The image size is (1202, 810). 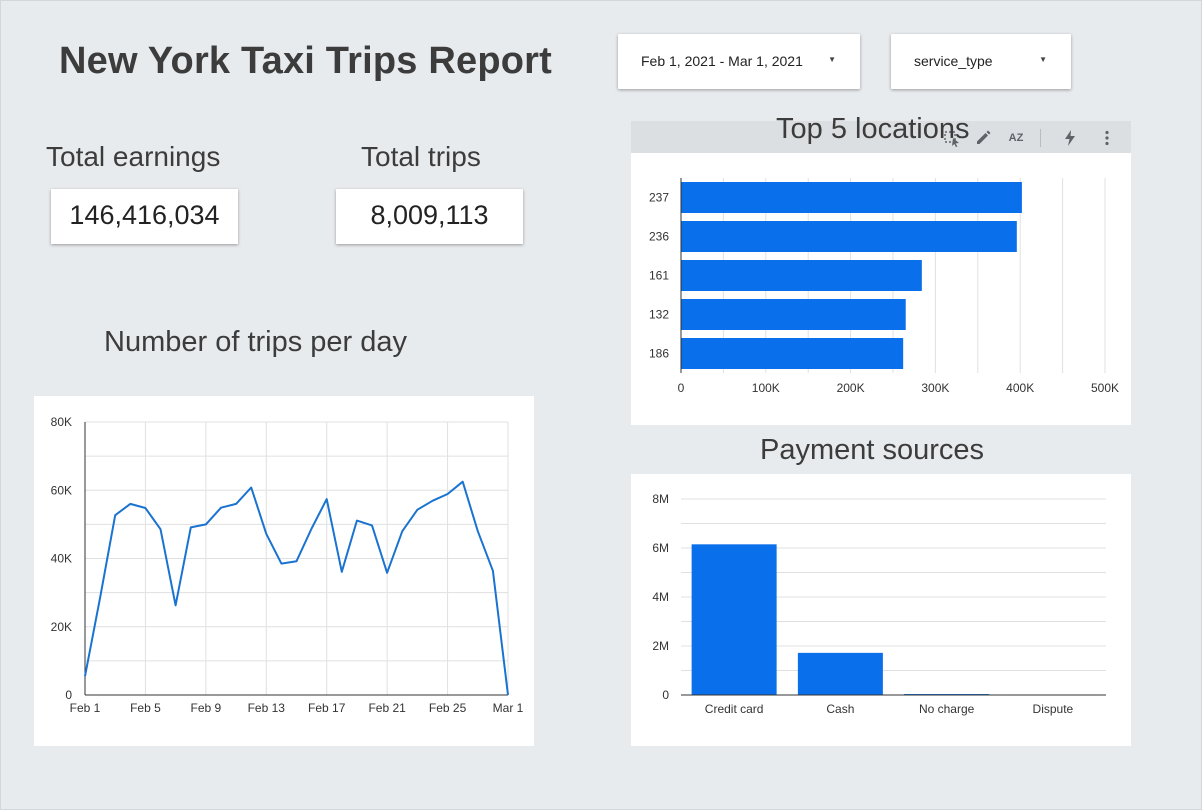 What do you see at coordinates (296, 588) in the screenshot?
I see `trips-series-line` at bounding box center [296, 588].